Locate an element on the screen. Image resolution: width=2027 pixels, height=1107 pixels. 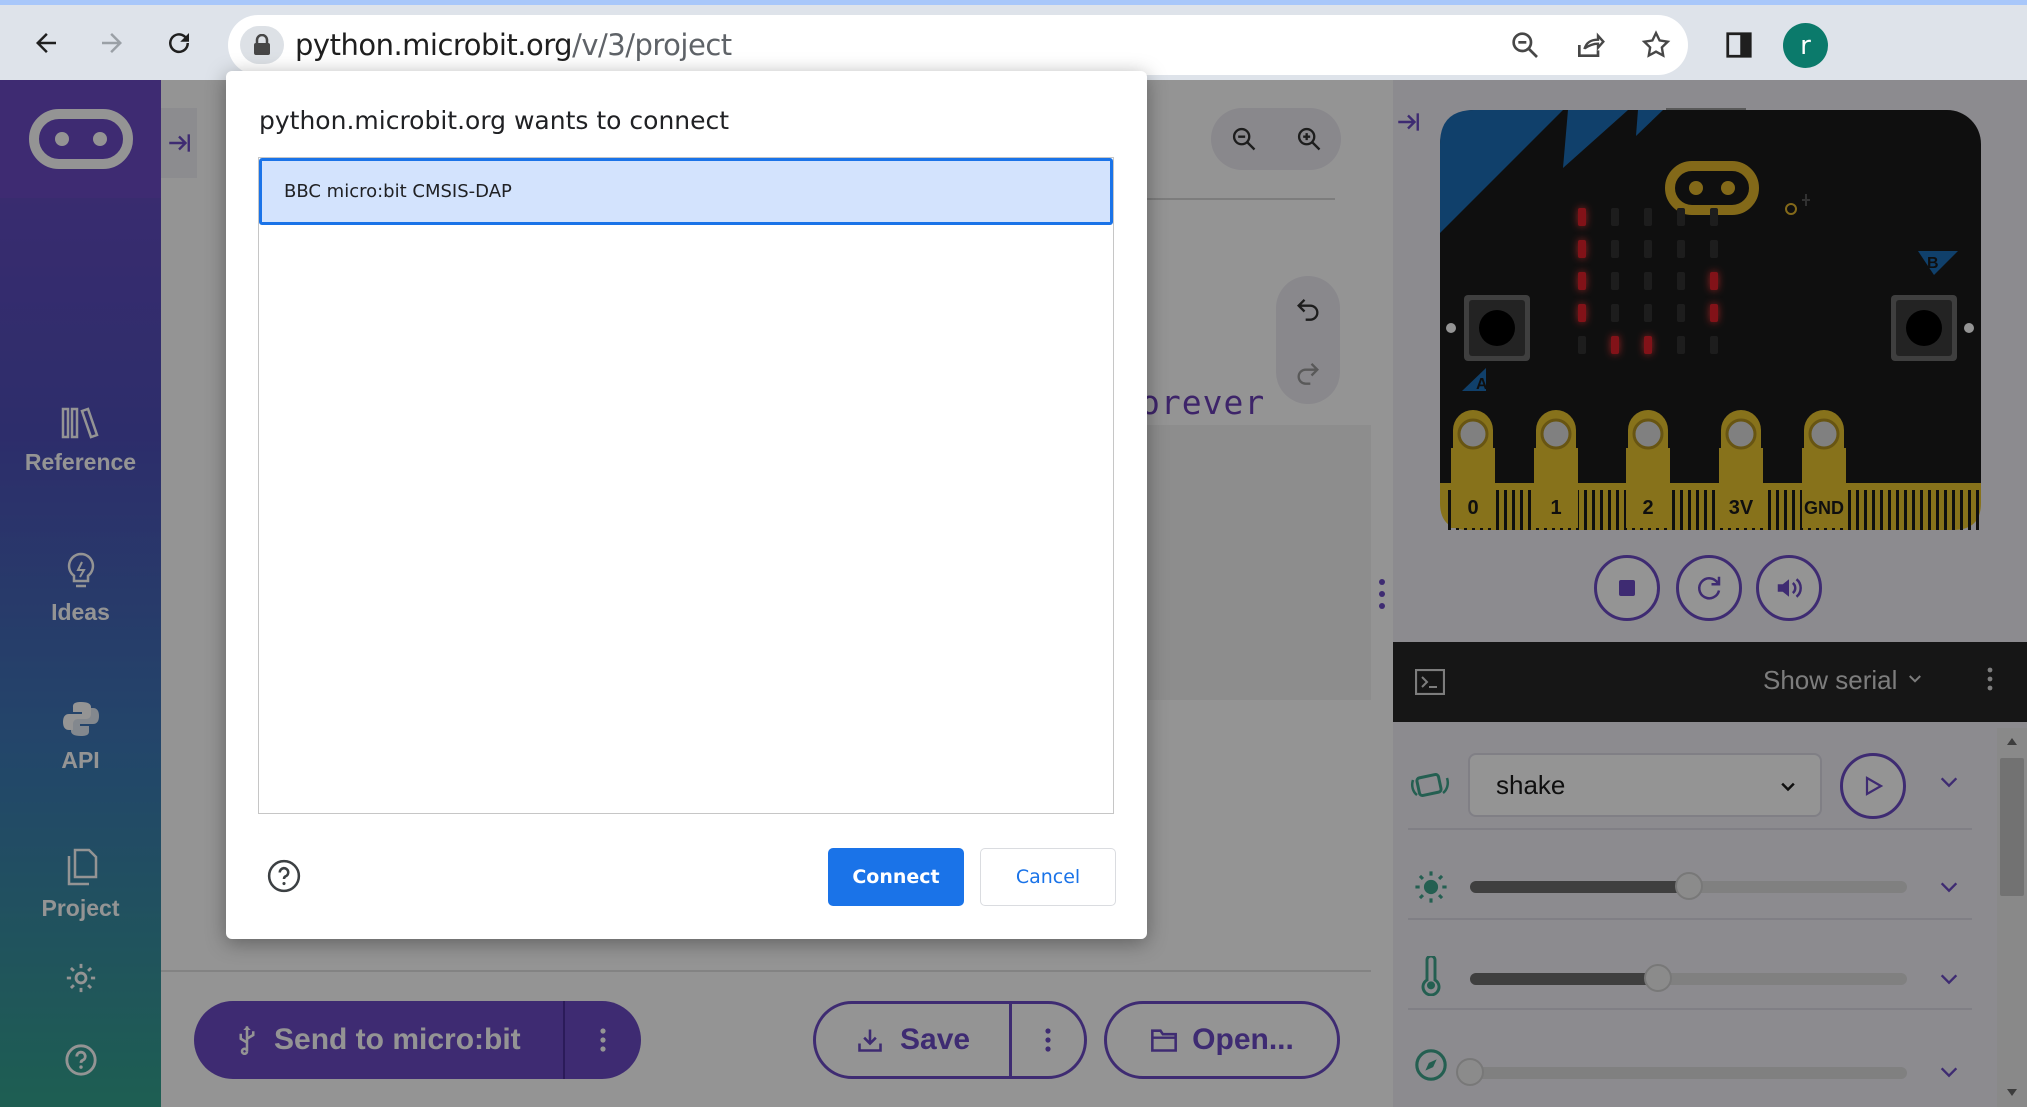
zoom-out-icon is located at coordinates (1525, 45).